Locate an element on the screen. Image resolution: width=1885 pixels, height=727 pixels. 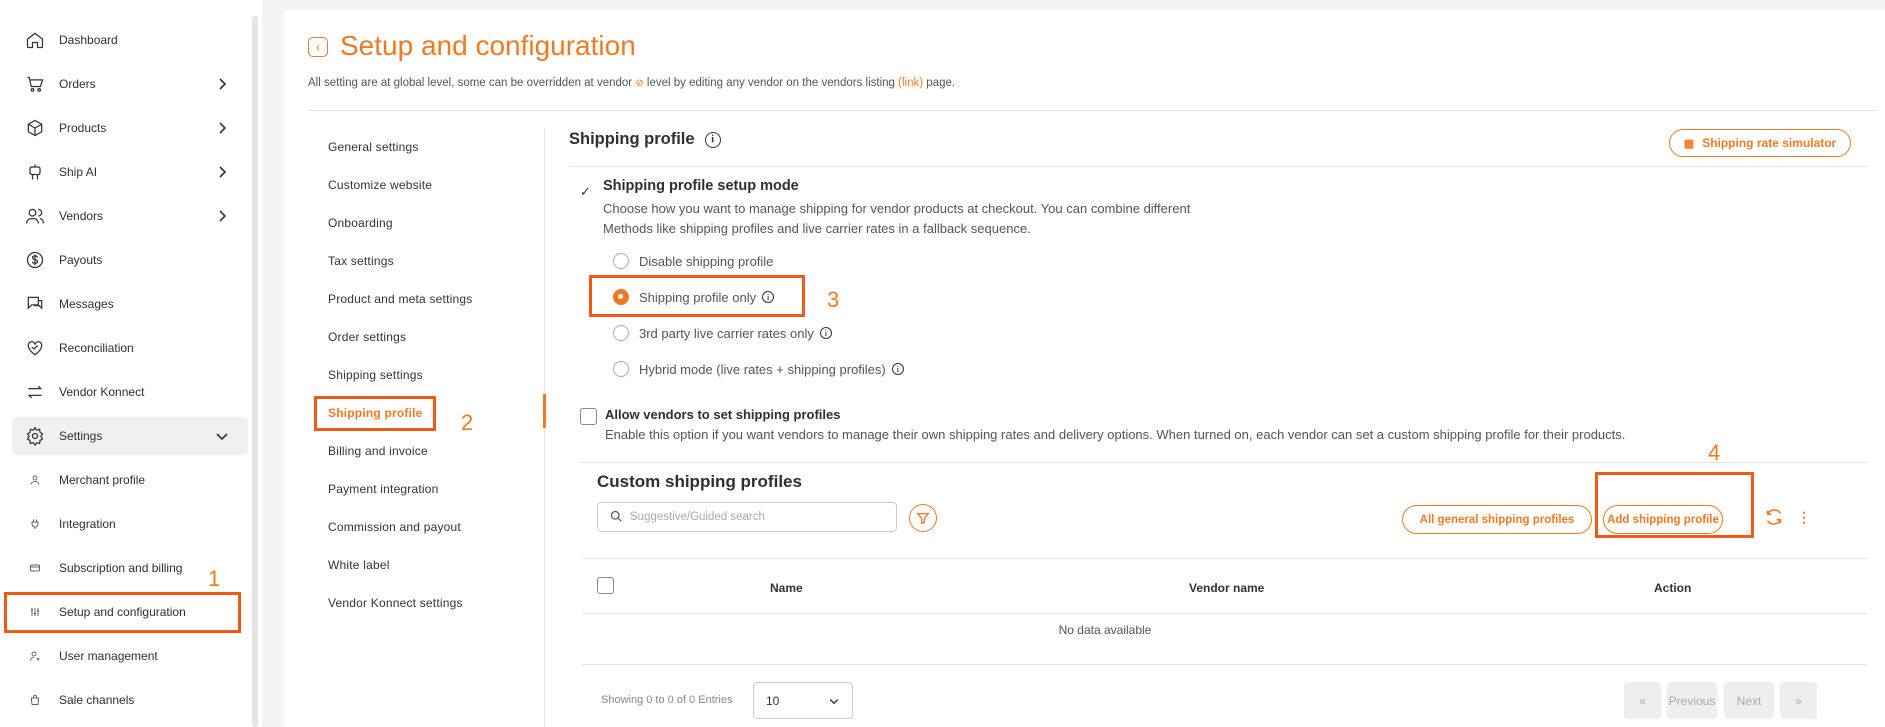
page-title: Setup and configuration is located at coordinates (488, 45).